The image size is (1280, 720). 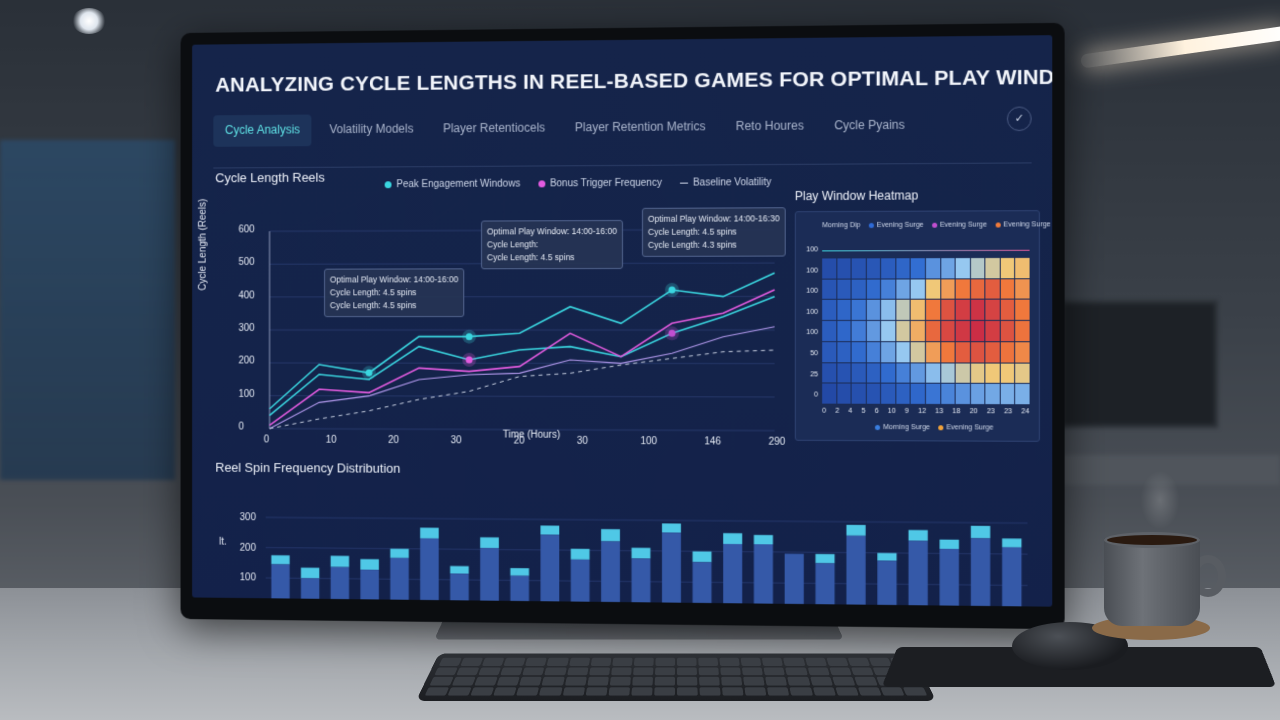 I want to click on check-button: ✓, so click(x=1019, y=119).